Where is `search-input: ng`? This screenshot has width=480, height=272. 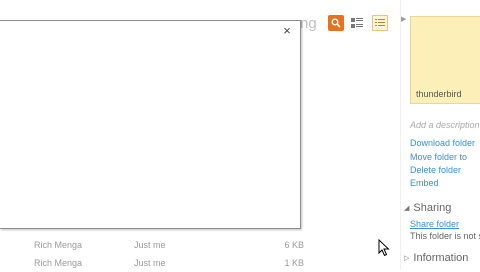
search-input: ng is located at coordinates (311, 24).